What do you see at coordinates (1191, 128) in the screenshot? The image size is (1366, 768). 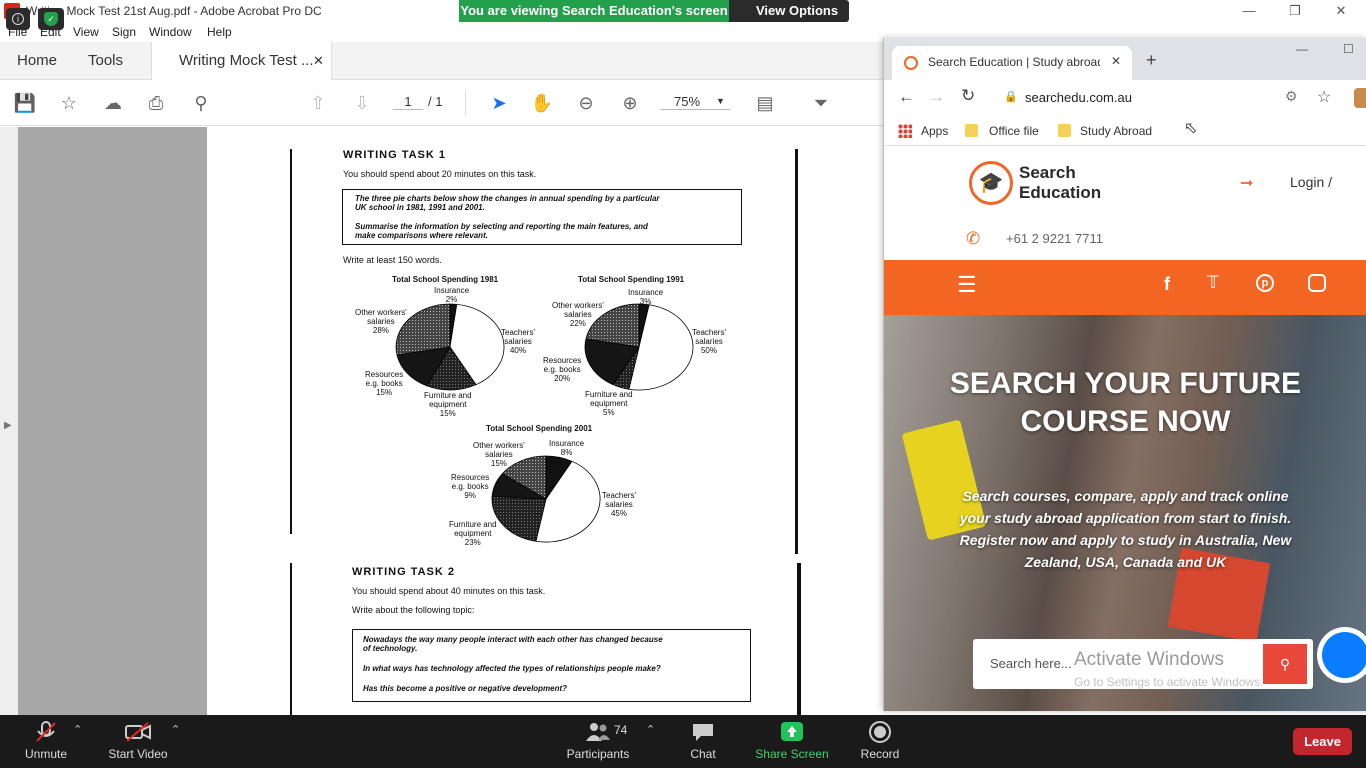 I see `mouse-cursor-icon: ⬁` at bounding box center [1191, 128].